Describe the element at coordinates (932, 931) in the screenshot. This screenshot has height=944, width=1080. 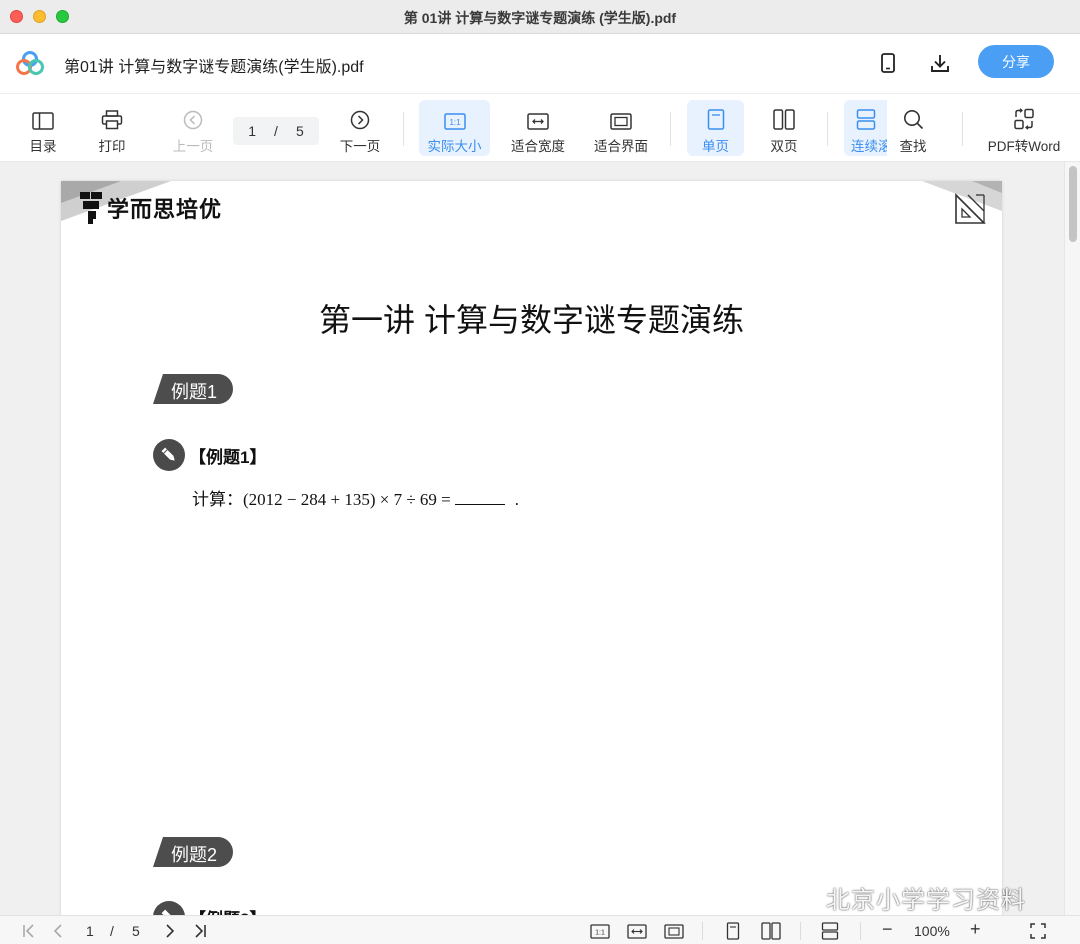
I see `zoom-level: 100%` at that location.